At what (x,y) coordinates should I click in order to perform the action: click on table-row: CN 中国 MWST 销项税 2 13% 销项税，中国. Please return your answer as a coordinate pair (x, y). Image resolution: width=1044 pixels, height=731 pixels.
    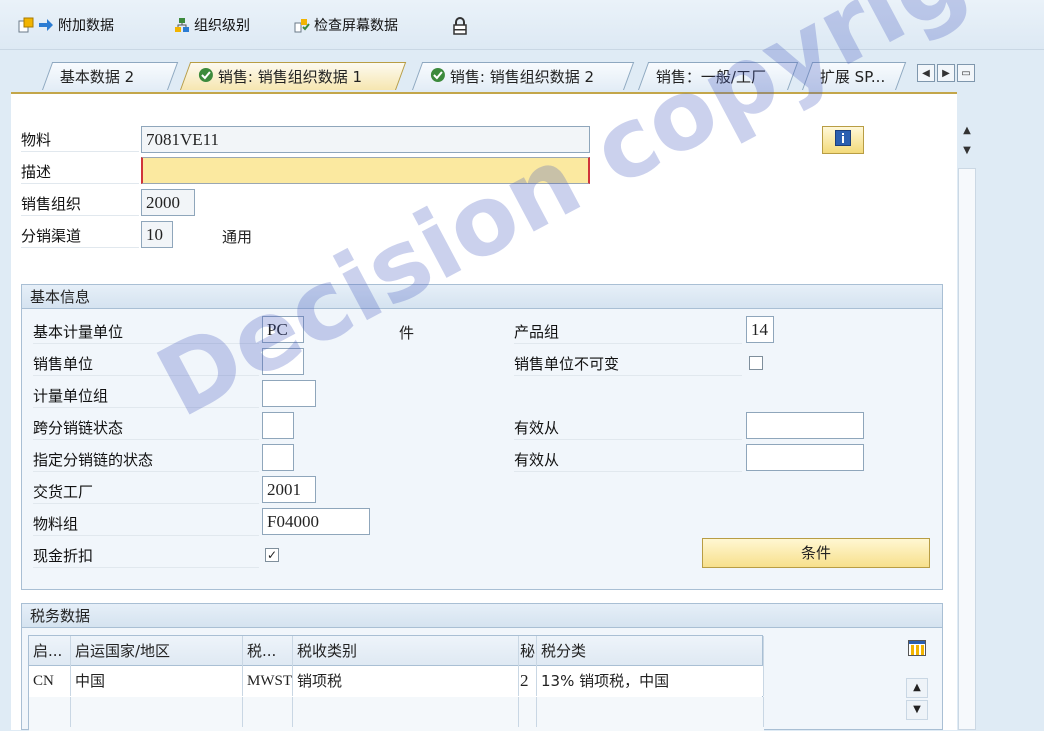
    Looking at the image, I should click on (396, 681).